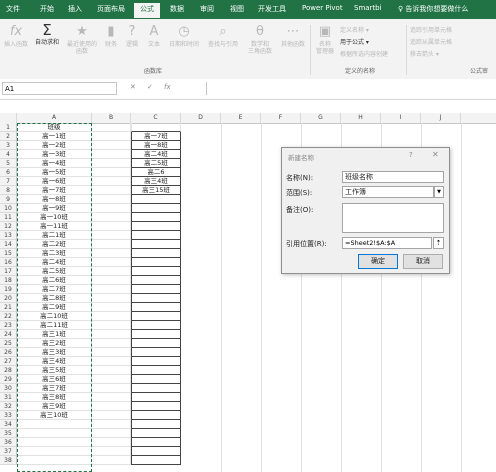  I want to click on row-number: 38, so click(8, 460).